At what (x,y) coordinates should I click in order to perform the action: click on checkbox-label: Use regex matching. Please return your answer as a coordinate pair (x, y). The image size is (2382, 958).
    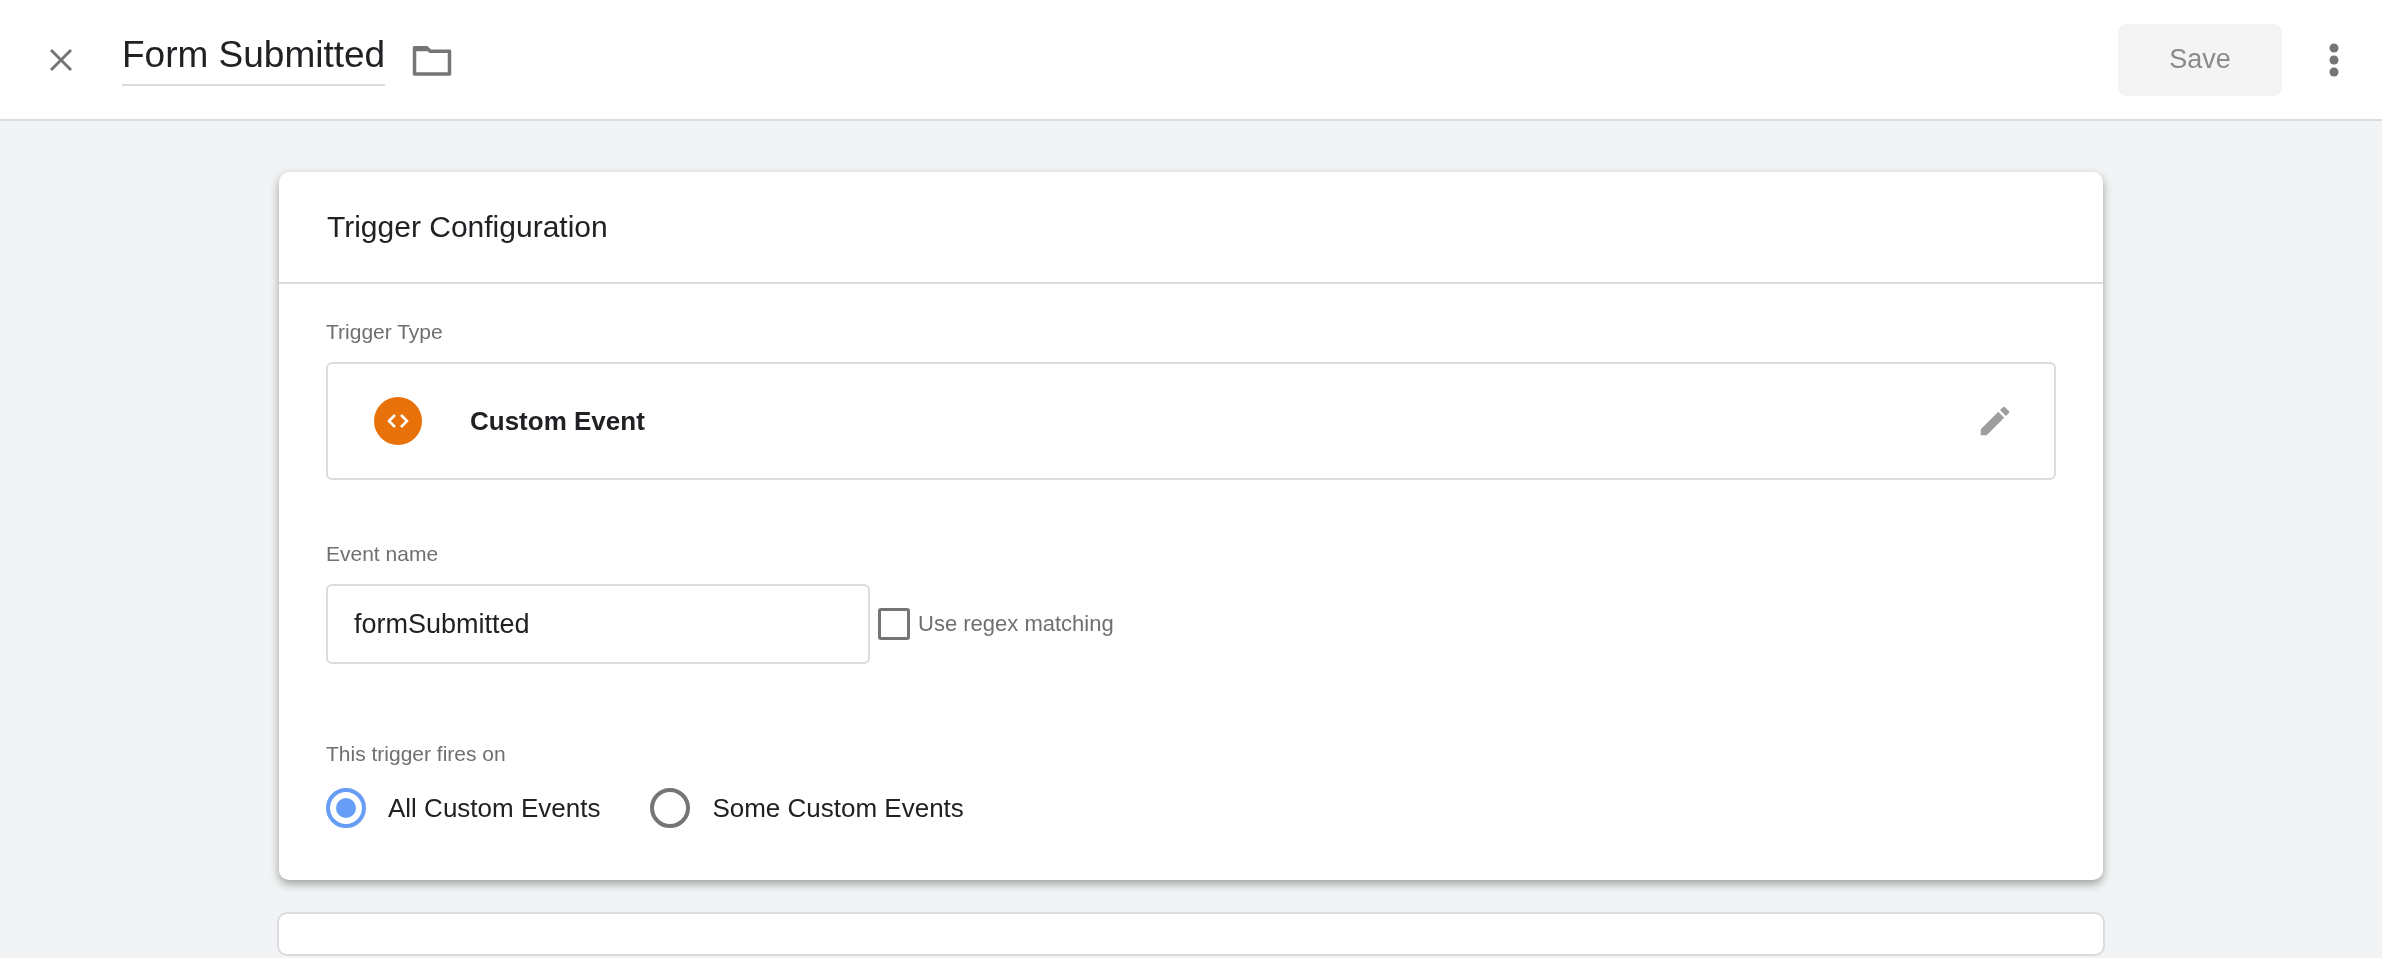
    Looking at the image, I should click on (1016, 624).